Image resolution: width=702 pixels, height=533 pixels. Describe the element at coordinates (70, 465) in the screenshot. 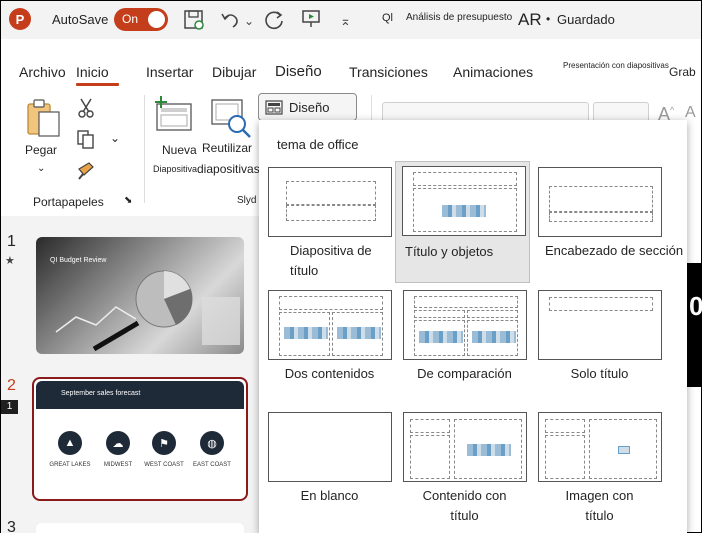

I see `region-label: GREAT LAKES` at that location.